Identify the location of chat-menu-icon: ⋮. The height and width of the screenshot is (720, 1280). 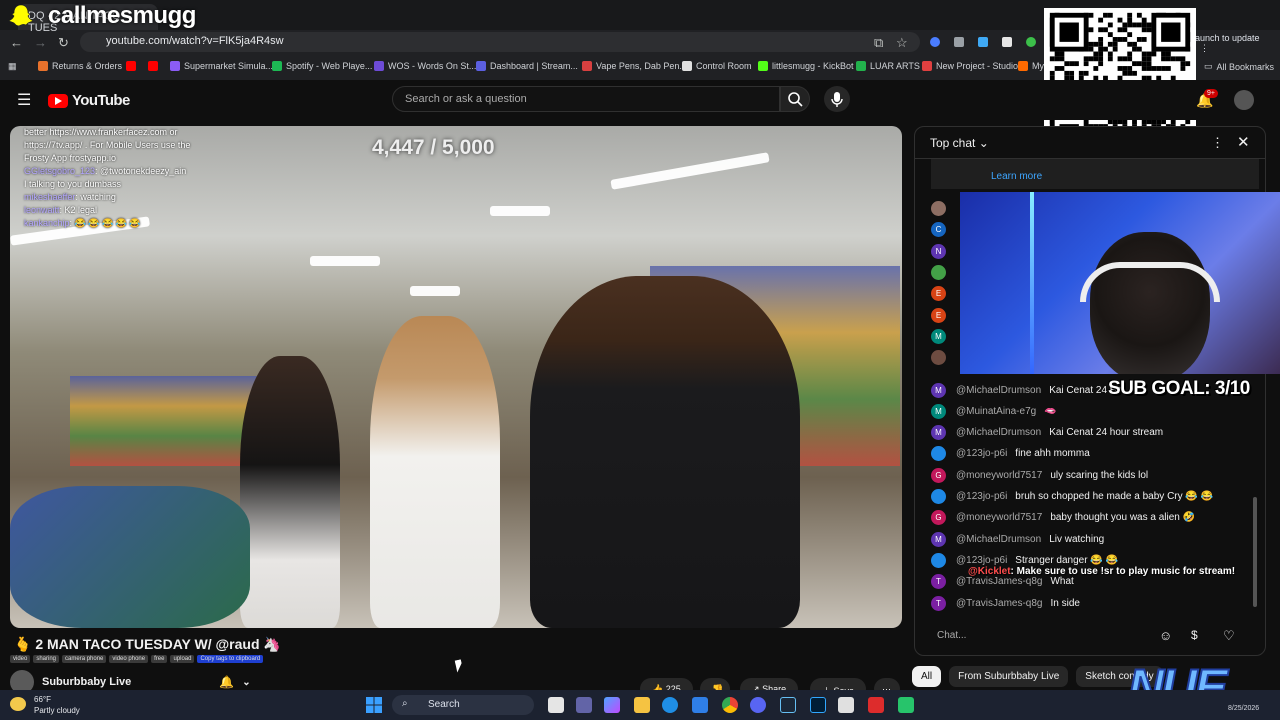
(1217, 143).